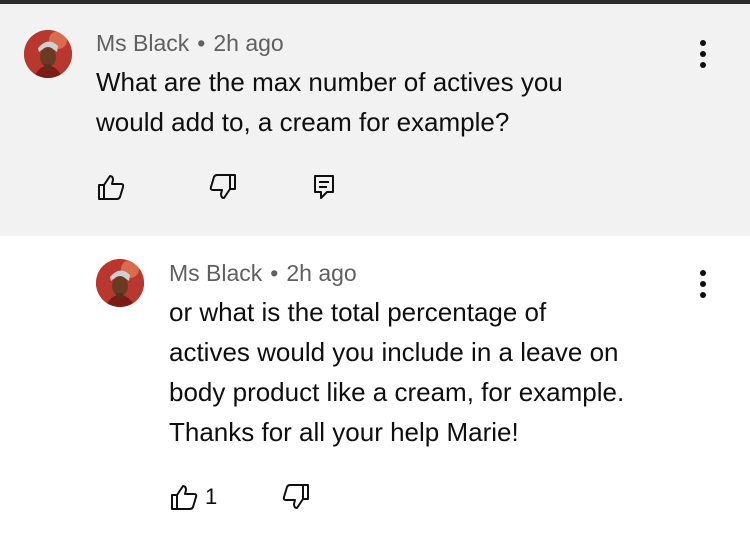 This screenshot has width=750, height=549. What do you see at coordinates (358, 312) in the screenshot?
I see `comment-line: or what is the total percentage of` at bounding box center [358, 312].